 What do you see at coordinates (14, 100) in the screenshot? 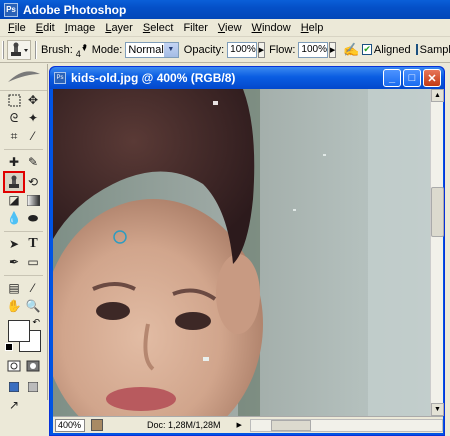
I see `marquee-tool-icon` at bounding box center [14, 100].